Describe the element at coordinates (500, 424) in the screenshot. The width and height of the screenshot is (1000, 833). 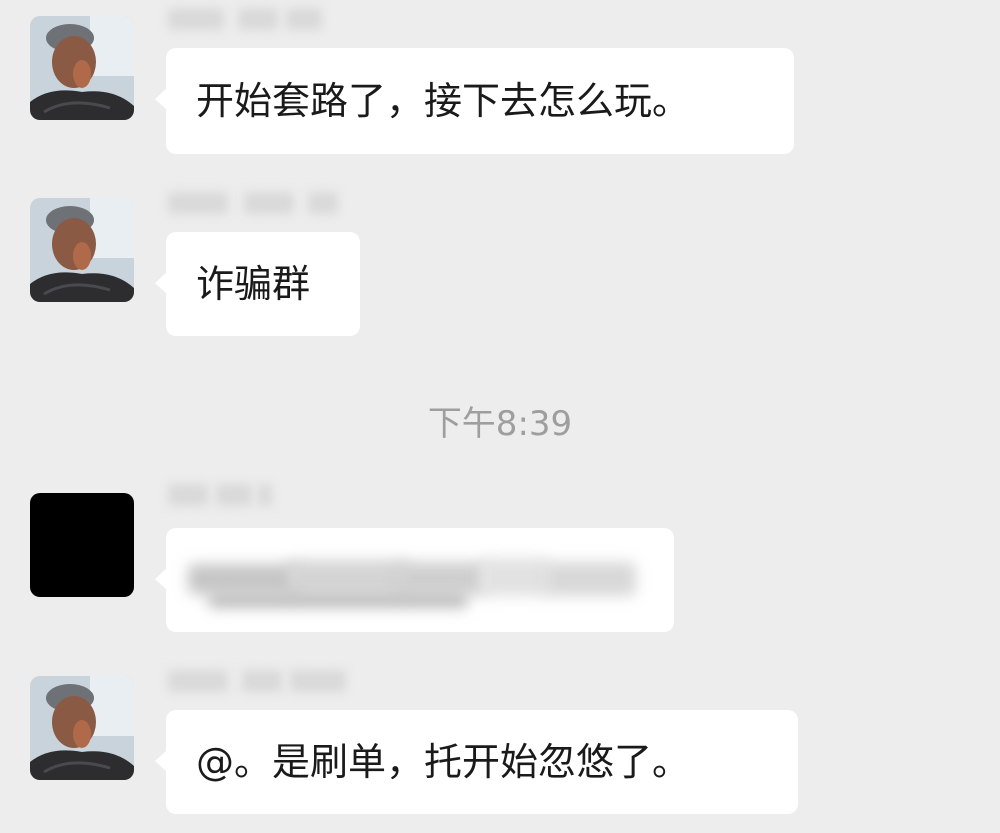
I see `chat-timestamp: 下午8:39` at that location.